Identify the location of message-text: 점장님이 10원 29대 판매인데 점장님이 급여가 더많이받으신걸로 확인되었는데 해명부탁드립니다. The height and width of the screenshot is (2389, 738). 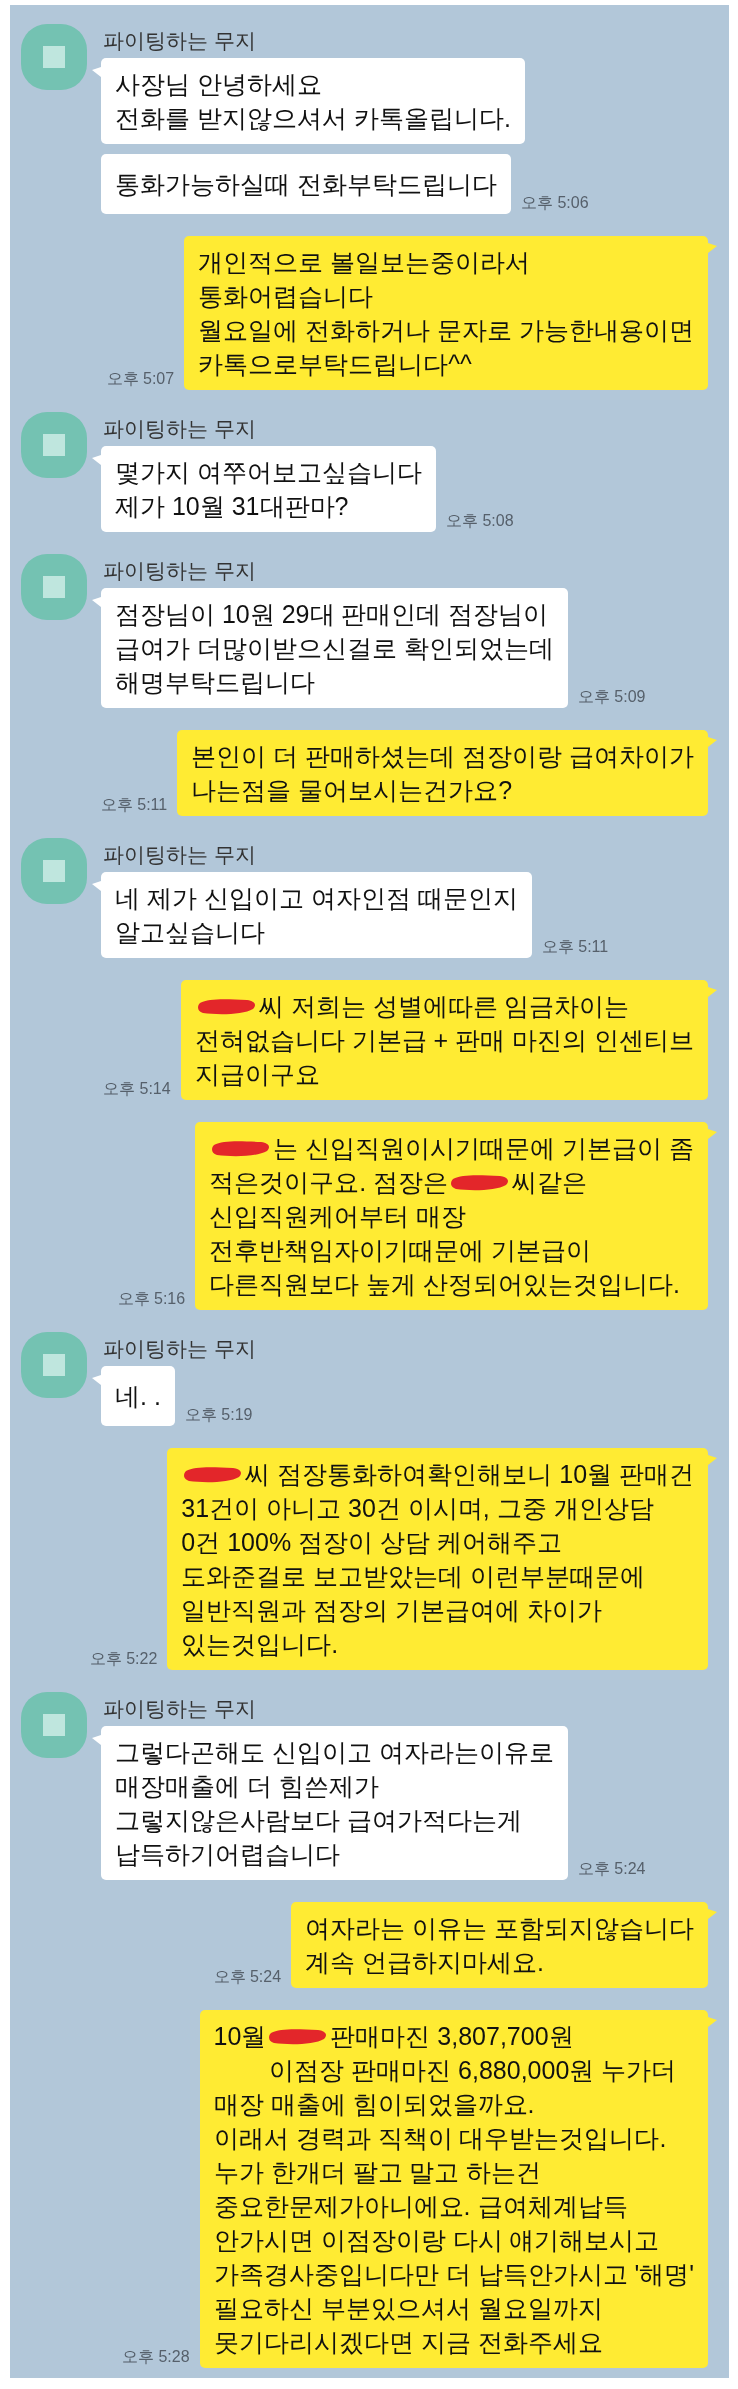
(334, 648).